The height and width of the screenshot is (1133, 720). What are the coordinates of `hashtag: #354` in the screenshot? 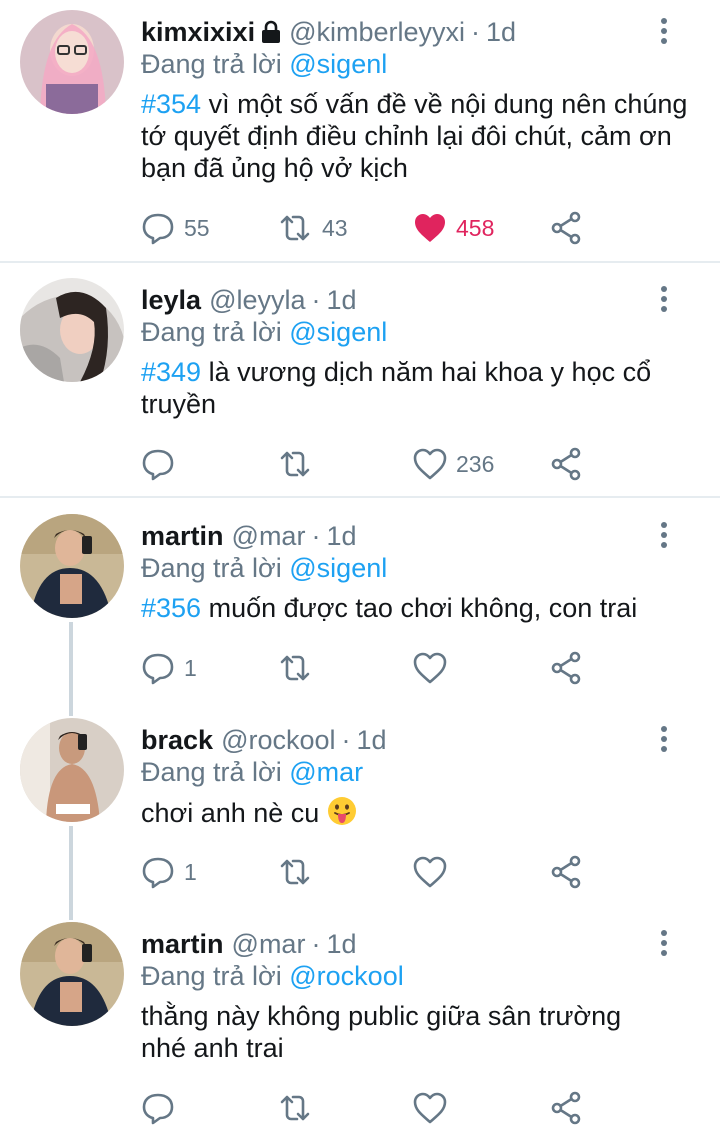 It's located at (171, 104).